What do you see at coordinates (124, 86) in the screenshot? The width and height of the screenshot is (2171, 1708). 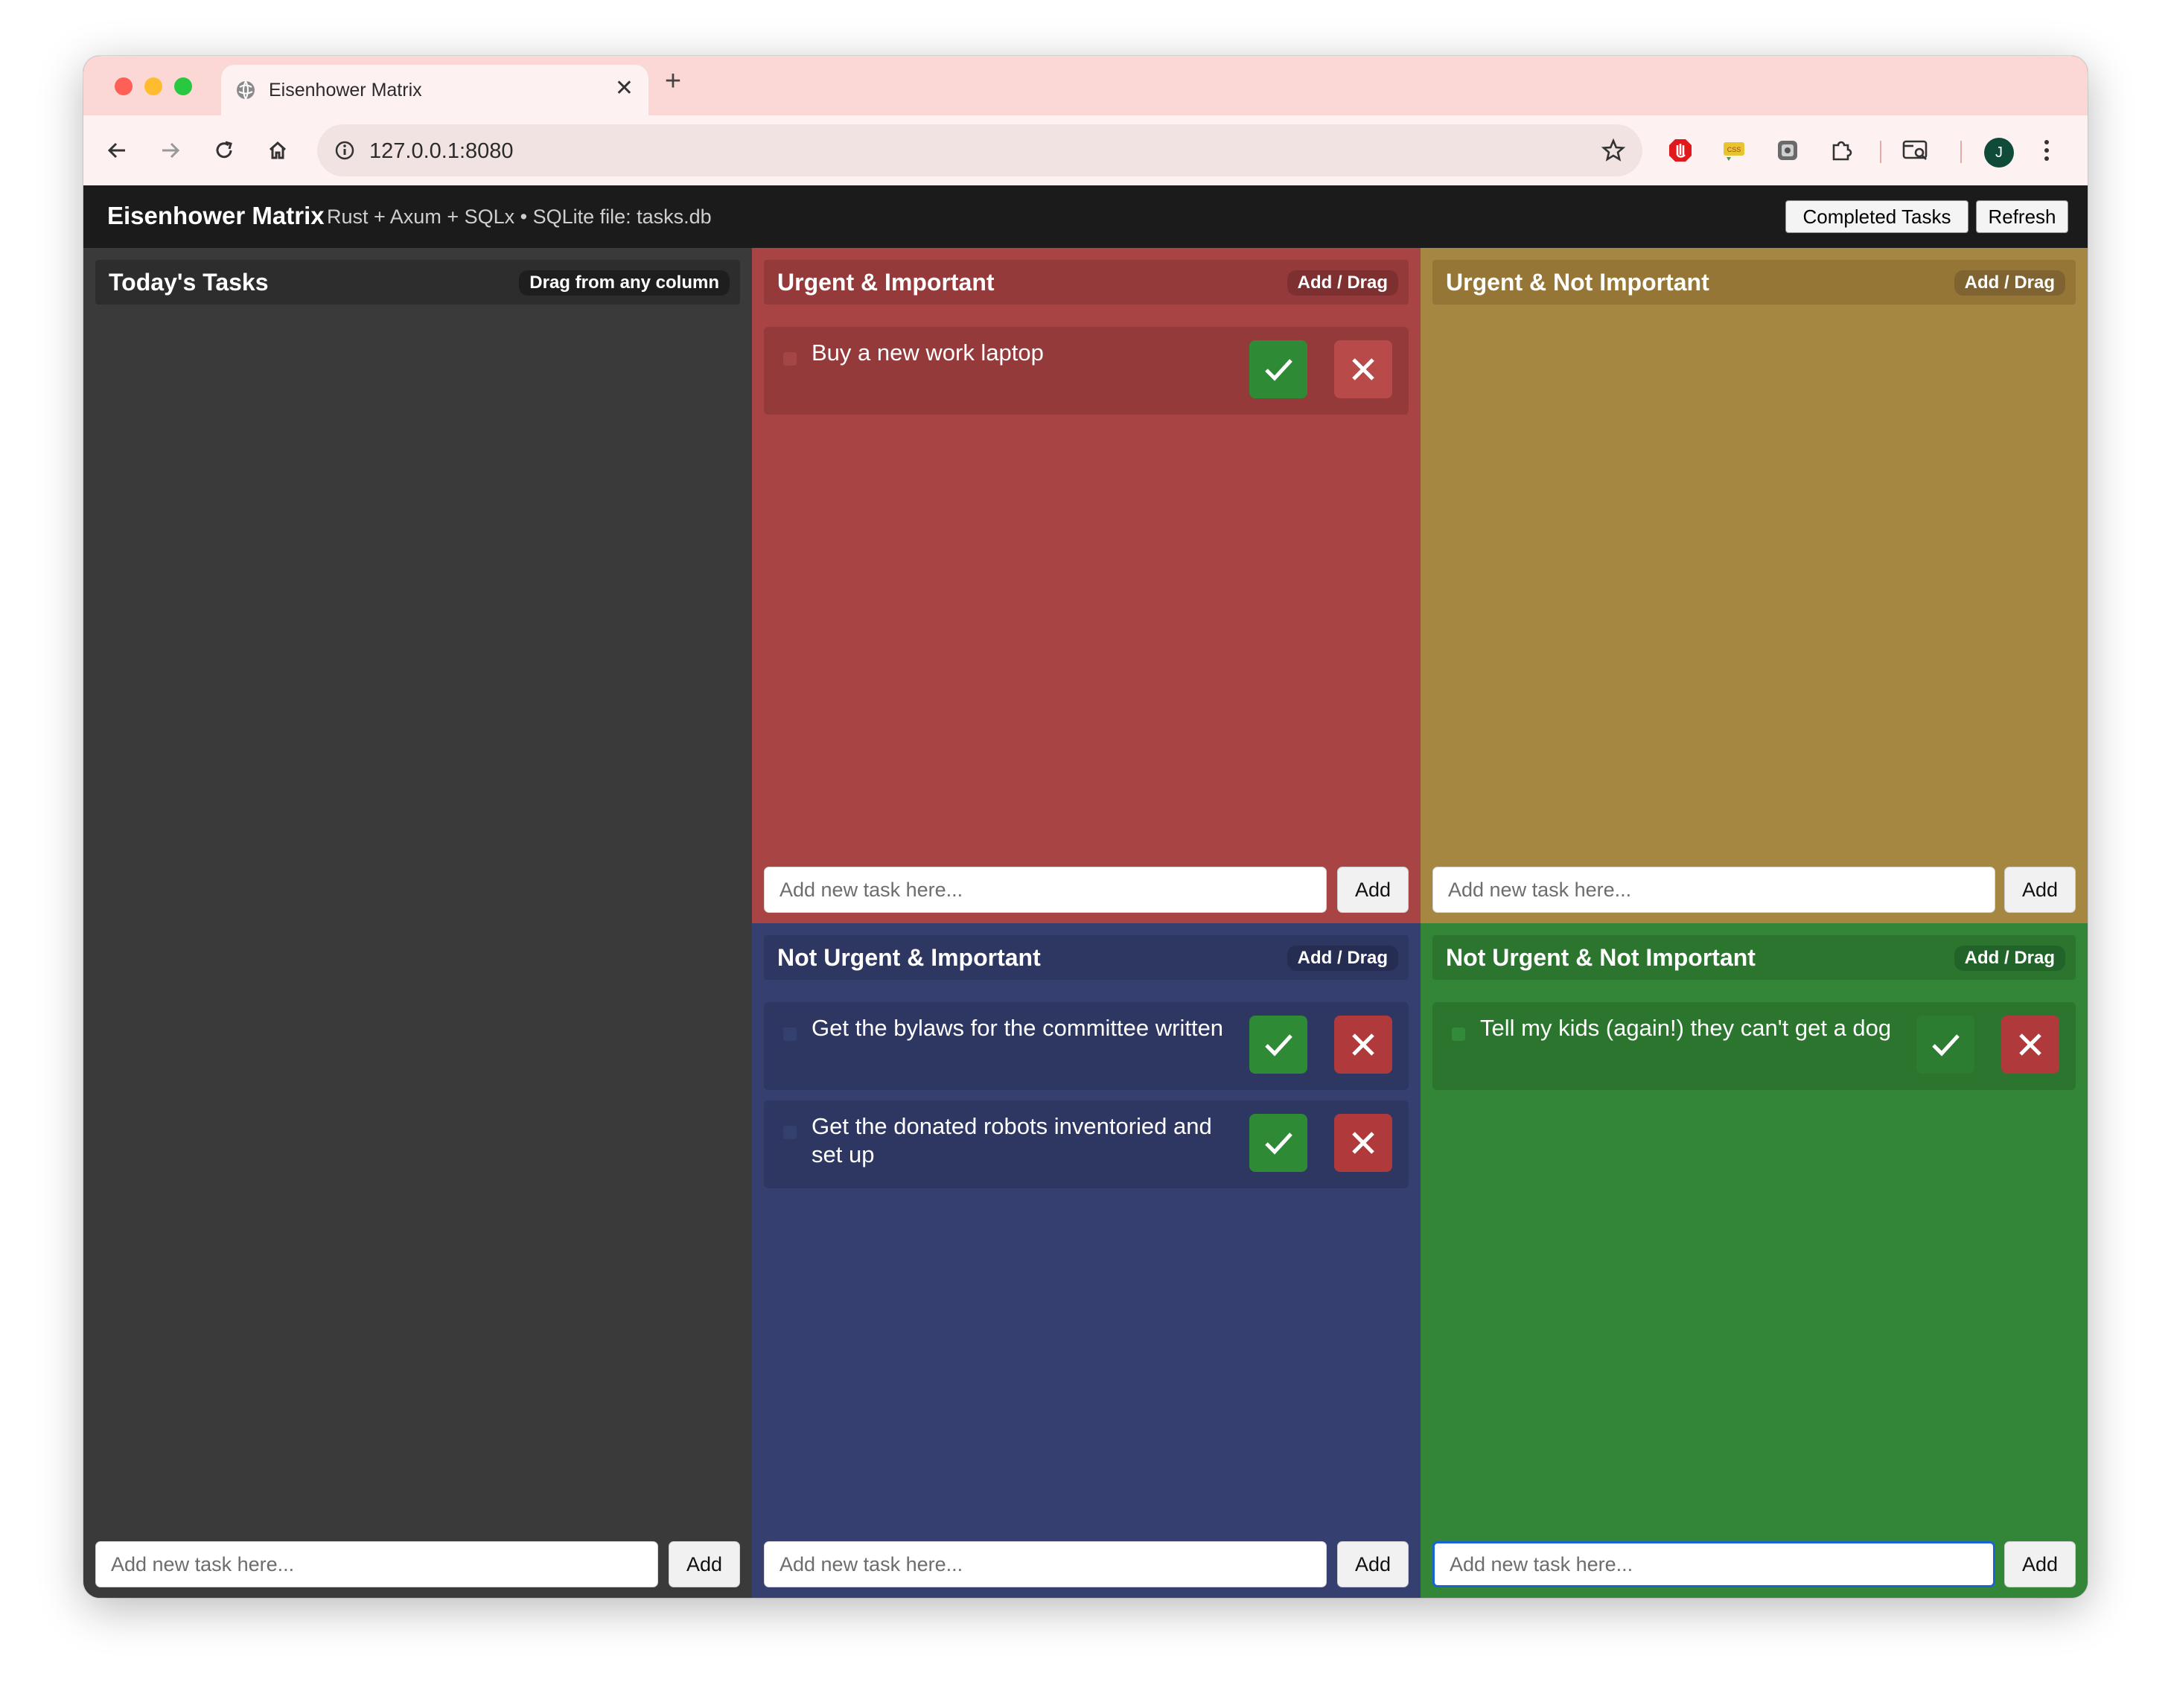 I see `close-window-button` at bounding box center [124, 86].